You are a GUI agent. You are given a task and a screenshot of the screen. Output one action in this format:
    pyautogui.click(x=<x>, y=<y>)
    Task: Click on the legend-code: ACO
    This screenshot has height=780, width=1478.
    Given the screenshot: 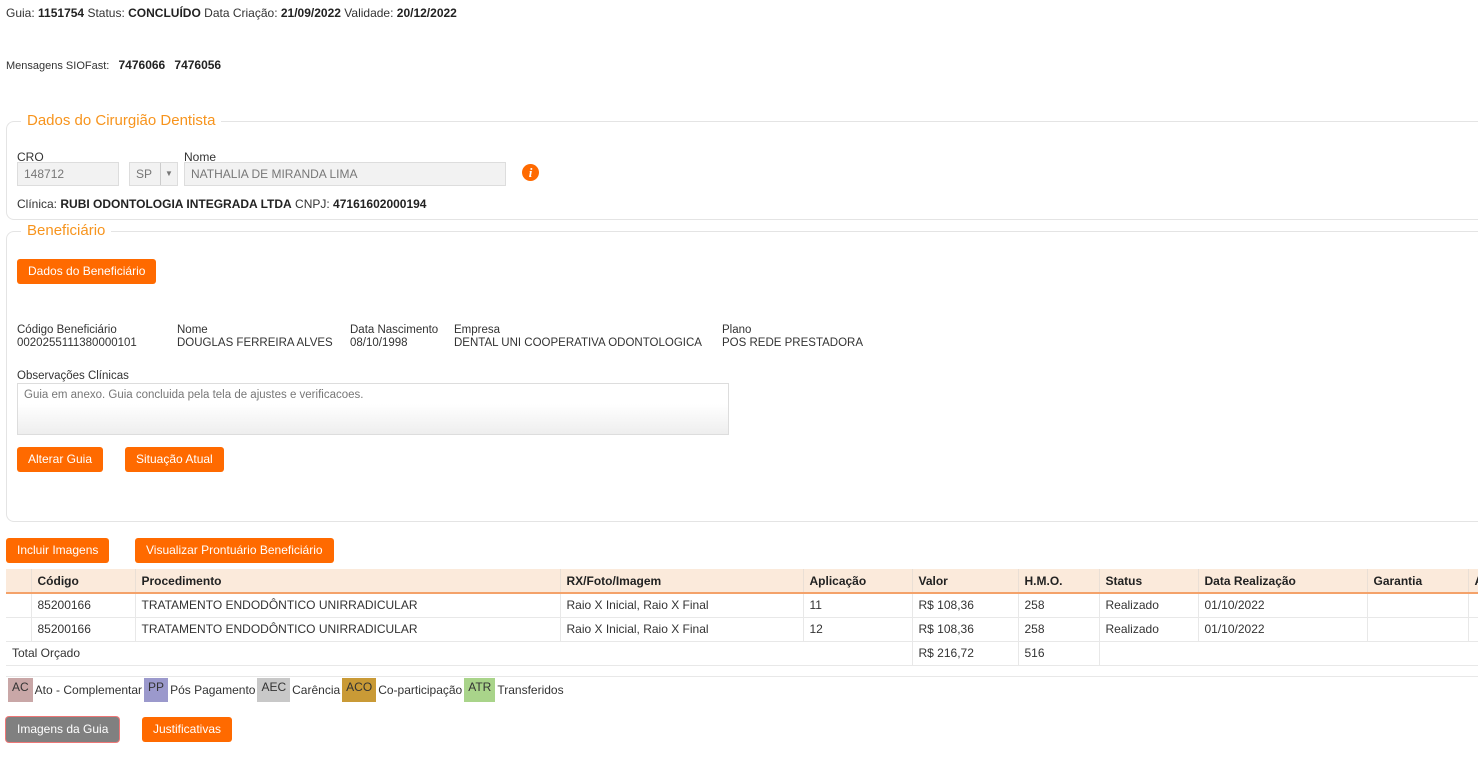 What is the action you would take?
    pyautogui.click(x=359, y=690)
    